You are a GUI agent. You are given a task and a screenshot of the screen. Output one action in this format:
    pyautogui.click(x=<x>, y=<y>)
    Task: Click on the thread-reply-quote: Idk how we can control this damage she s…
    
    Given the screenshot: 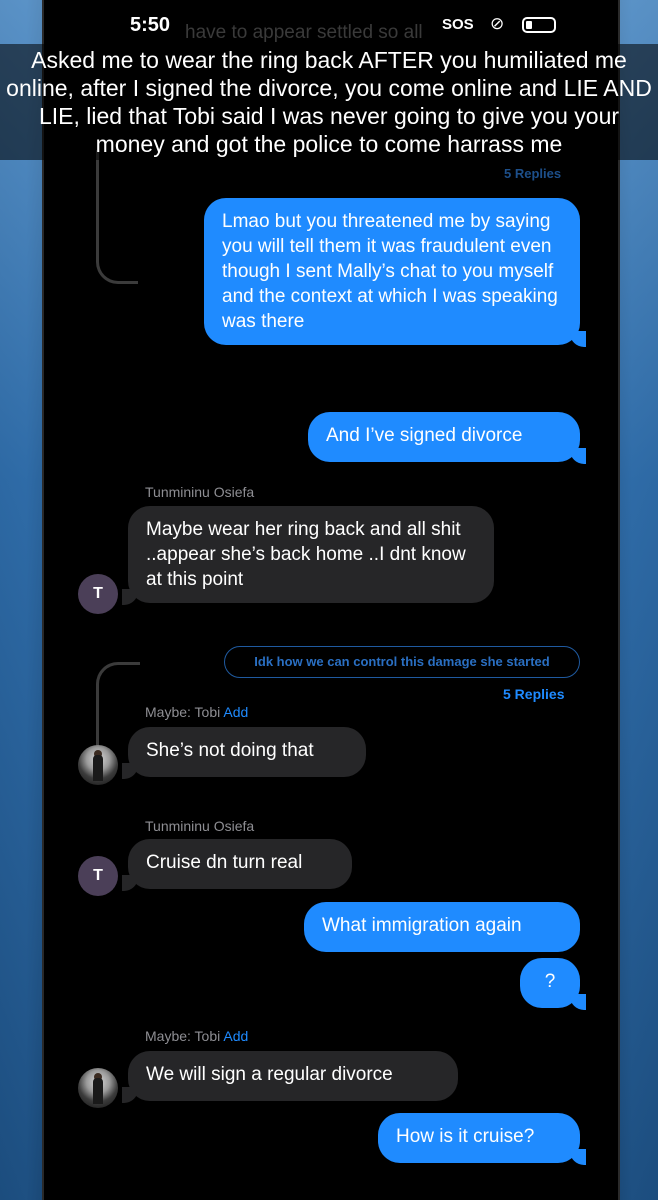 What is the action you would take?
    pyautogui.click(x=402, y=662)
    